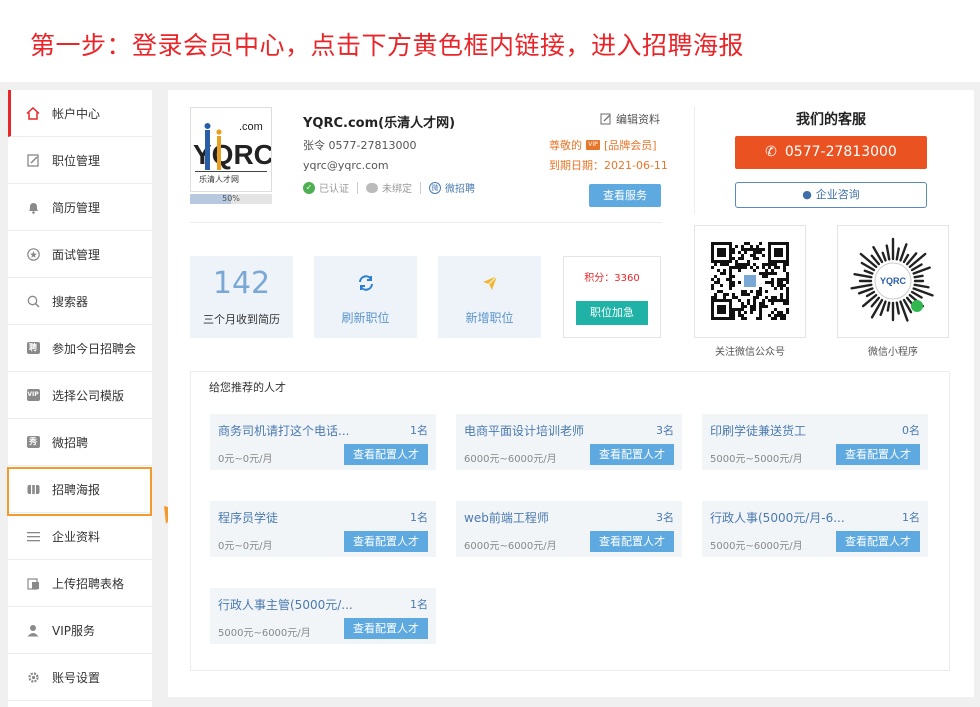 This screenshot has width=980, height=707. Describe the element at coordinates (241, 297) in the screenshot. I see `resume-count-card: 142 三个月收到简历` at that location.